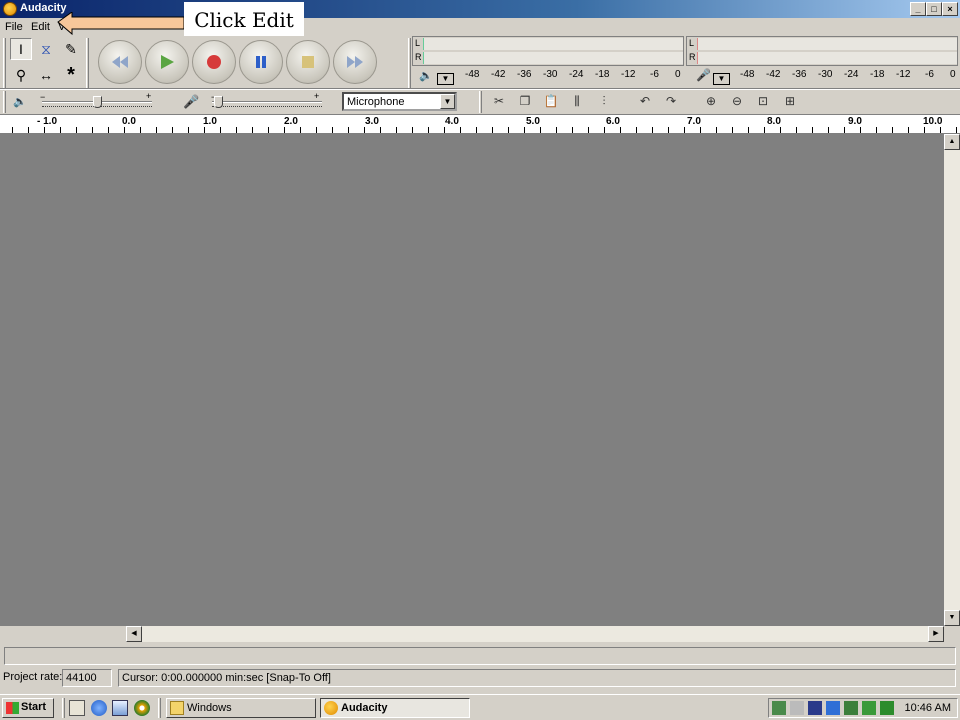 Image resolution: width=960 pixels, height=720 pixels. What do you see at coordinates (33, 677) in the screenshot?
I see `project-rate-label: Project rate:` at bounding box center [33, 677].